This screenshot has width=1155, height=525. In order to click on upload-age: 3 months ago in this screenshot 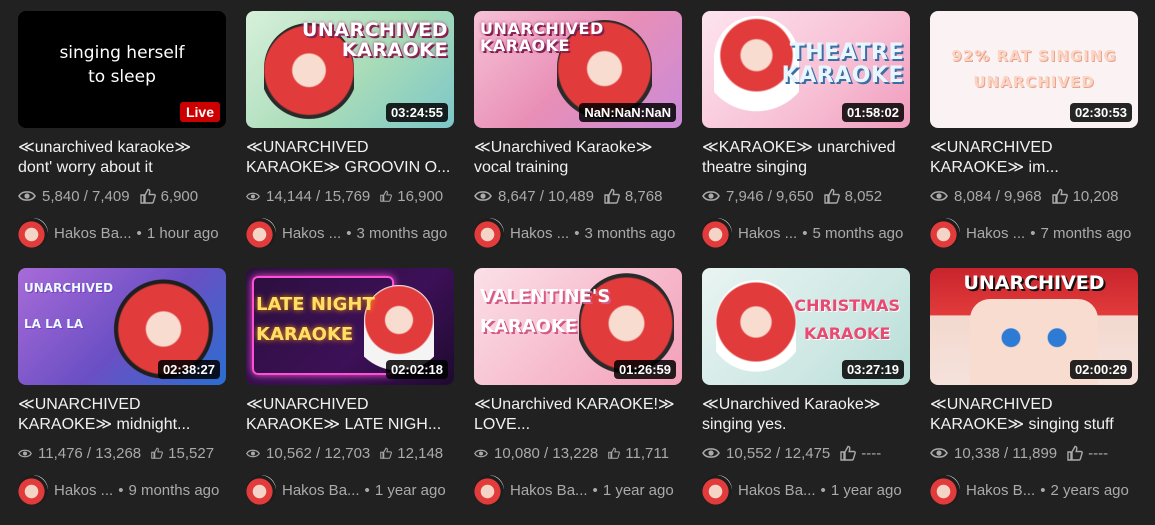, I will do `click(630, 233)`.